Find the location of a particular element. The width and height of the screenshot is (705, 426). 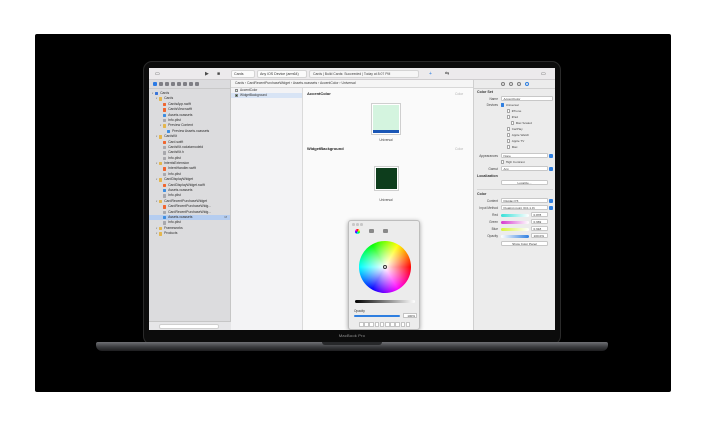

source-control-icon is located at coordinates (161, 84).